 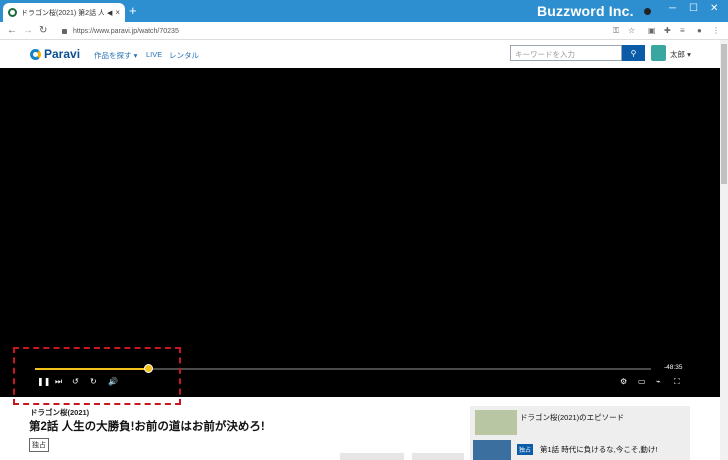 What do you see at coordinates (572, 417) in the screenshot?
I see `episode-list-heading: ドラゴン桜(2021)のエピソード` at bounding box center [572, 417].